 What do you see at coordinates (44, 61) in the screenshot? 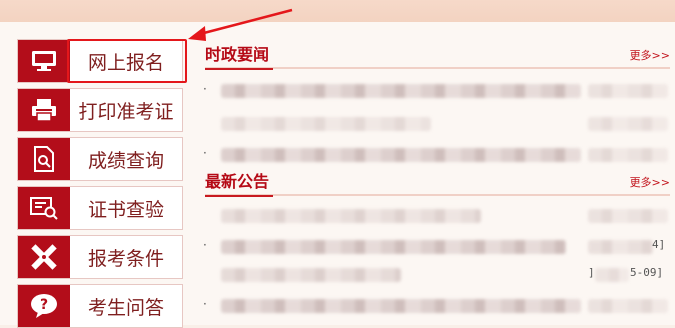
I see `monitor-icon` at bounding box center [44, 61].